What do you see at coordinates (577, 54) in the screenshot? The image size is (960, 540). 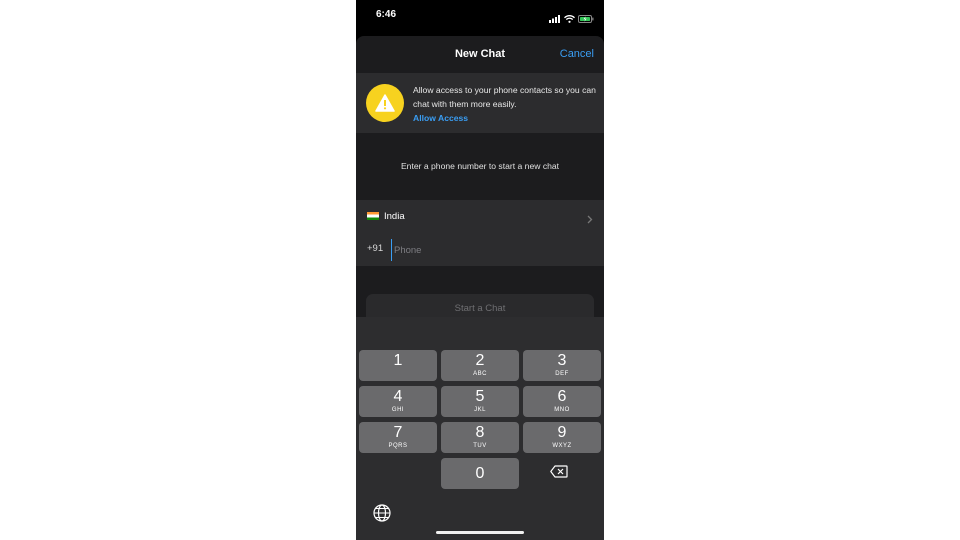 I see `cancel-button: Cancel` at bounding box center [577, 54].